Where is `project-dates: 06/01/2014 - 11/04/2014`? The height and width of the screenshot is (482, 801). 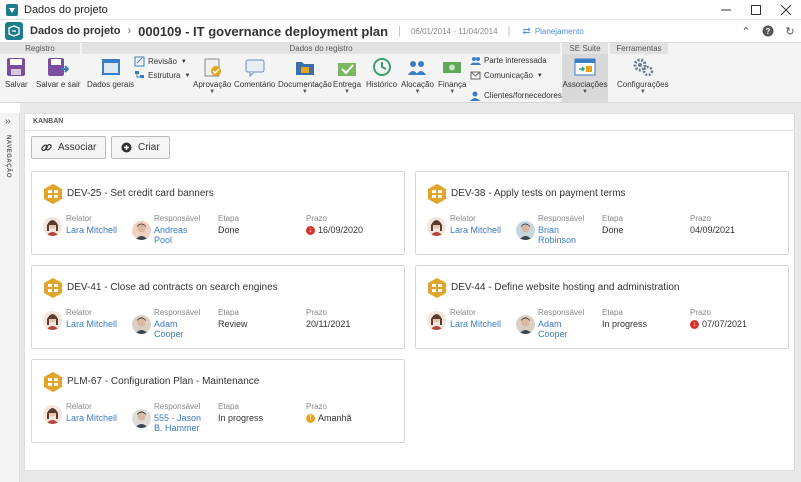
project-dates: 06/01/2014 - 11/04/2014 is located at coordinates (454, 31).